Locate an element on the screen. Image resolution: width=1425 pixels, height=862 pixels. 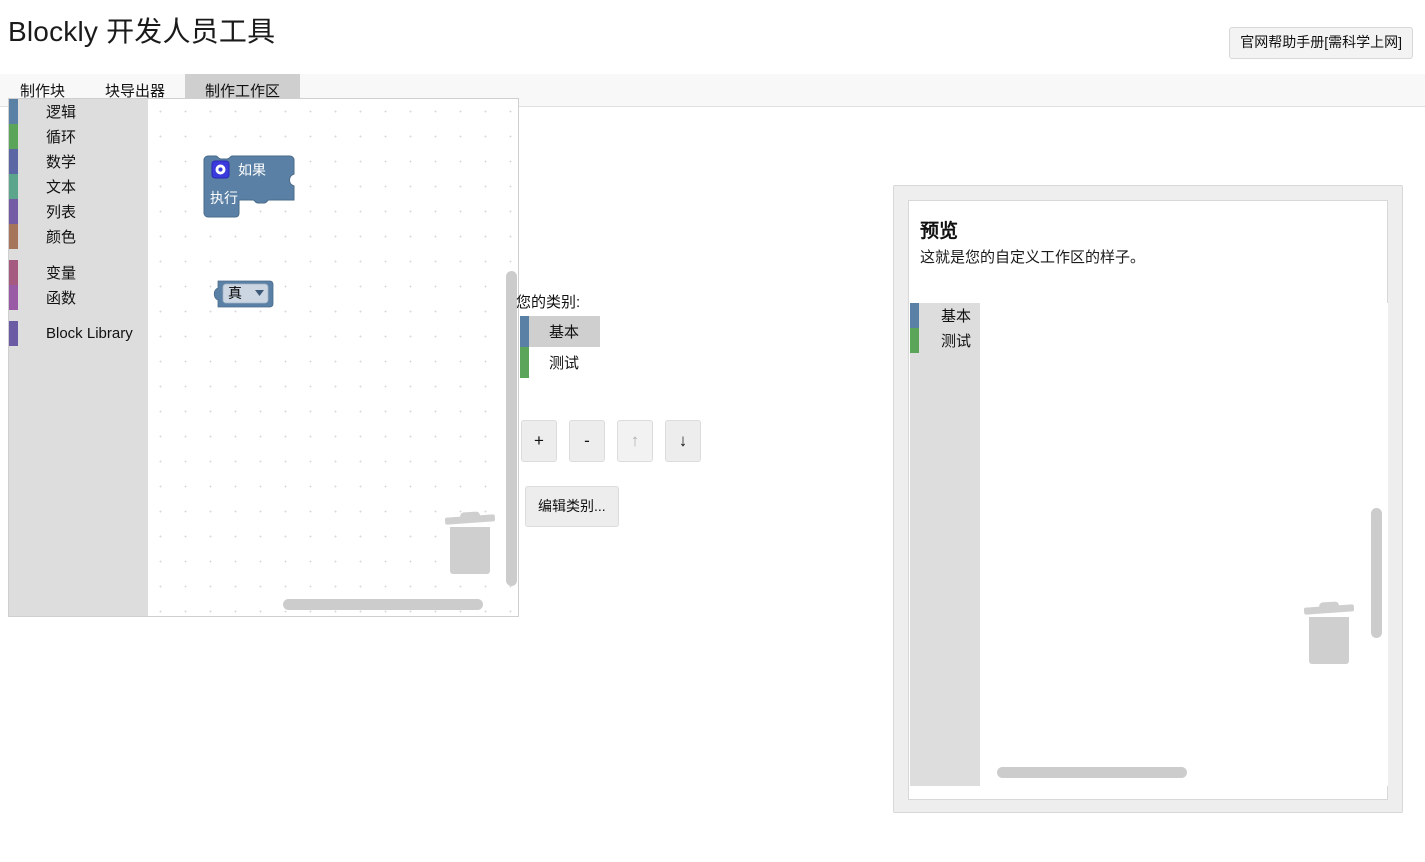
workspace-vertical-scrollbar is located at coordinates (511, 428).